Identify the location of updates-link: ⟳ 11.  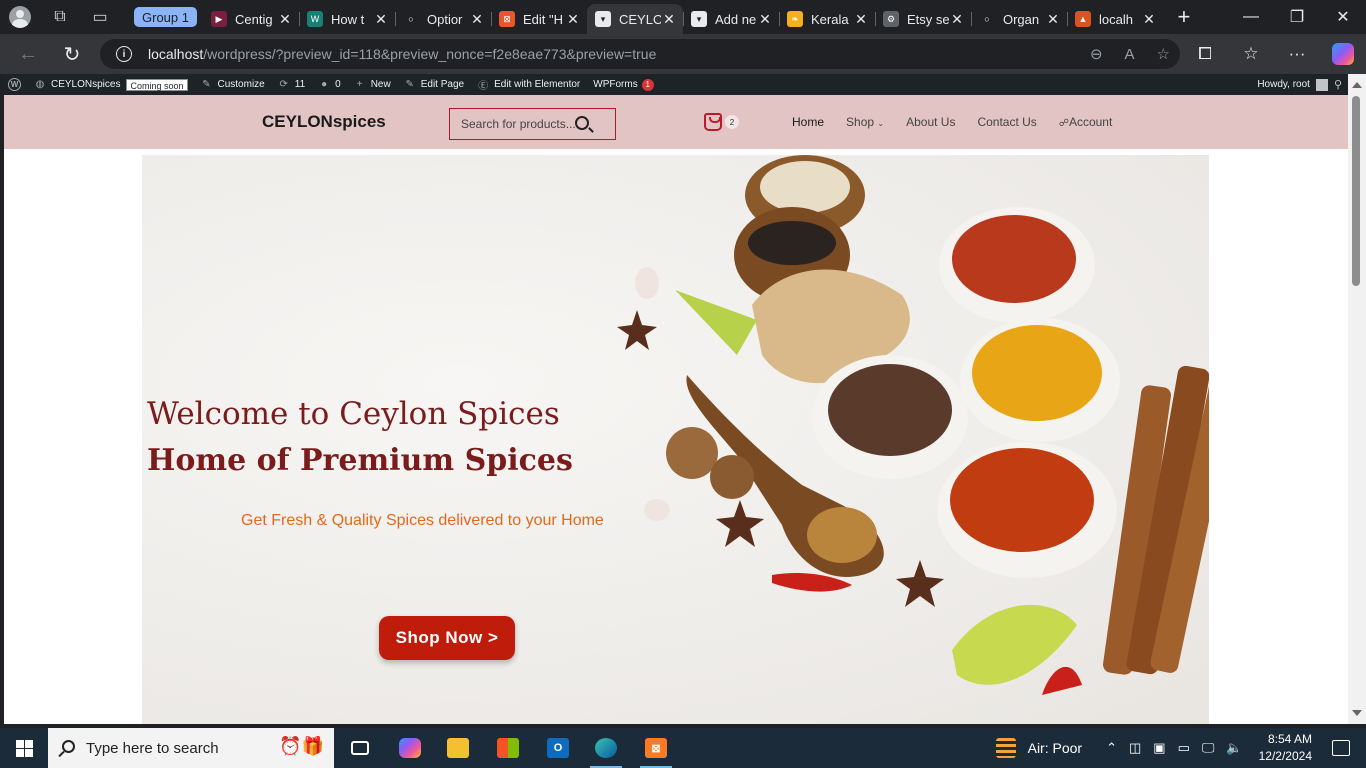
(292, 85).